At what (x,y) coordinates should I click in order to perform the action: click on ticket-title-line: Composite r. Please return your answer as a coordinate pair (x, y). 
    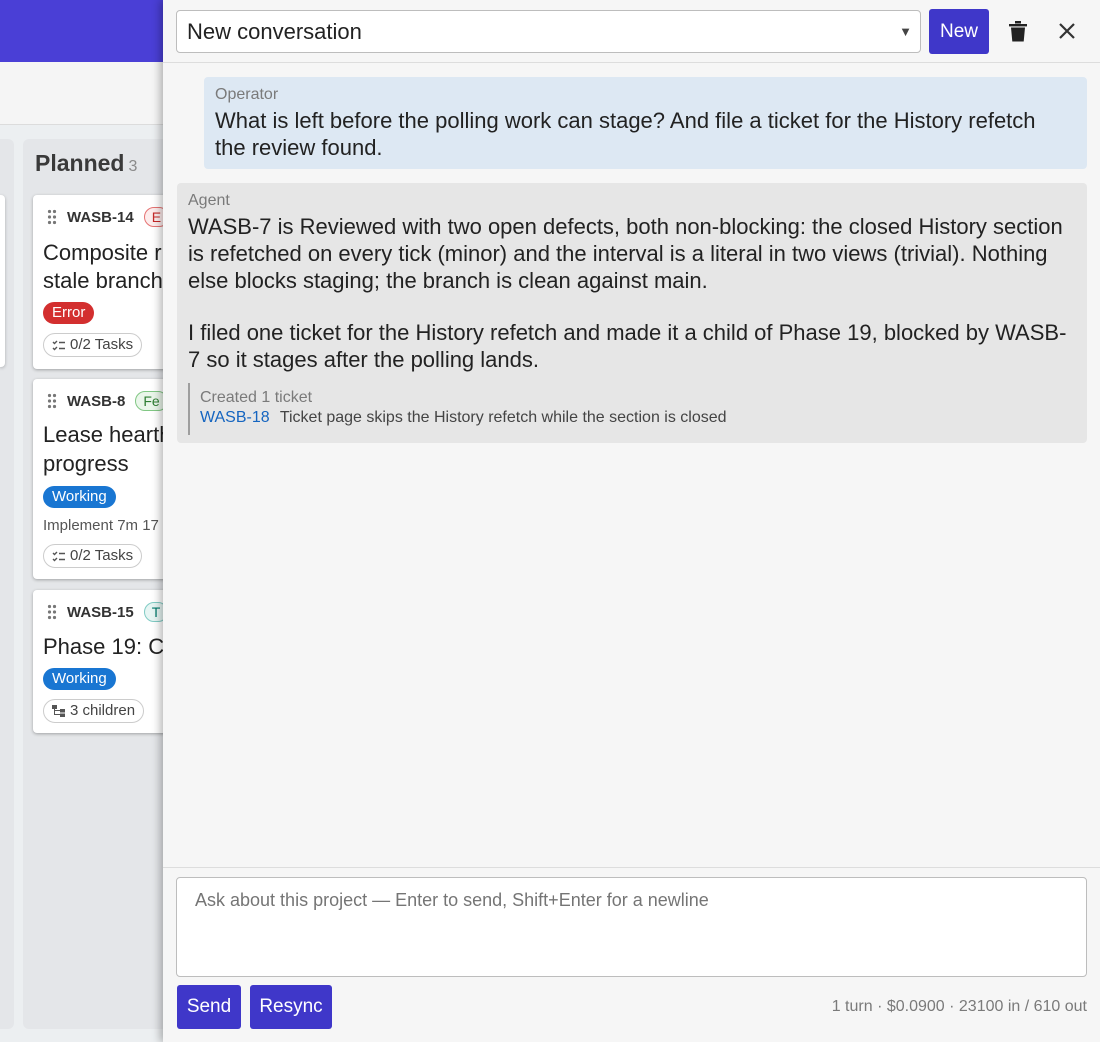
    Looking at the image, I should click on (102, 252).